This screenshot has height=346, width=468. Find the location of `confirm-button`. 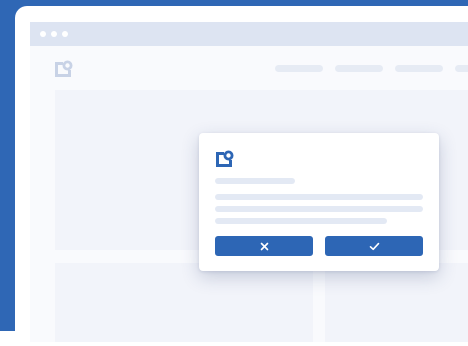

confirm-button is located at coordinates (374, 246).